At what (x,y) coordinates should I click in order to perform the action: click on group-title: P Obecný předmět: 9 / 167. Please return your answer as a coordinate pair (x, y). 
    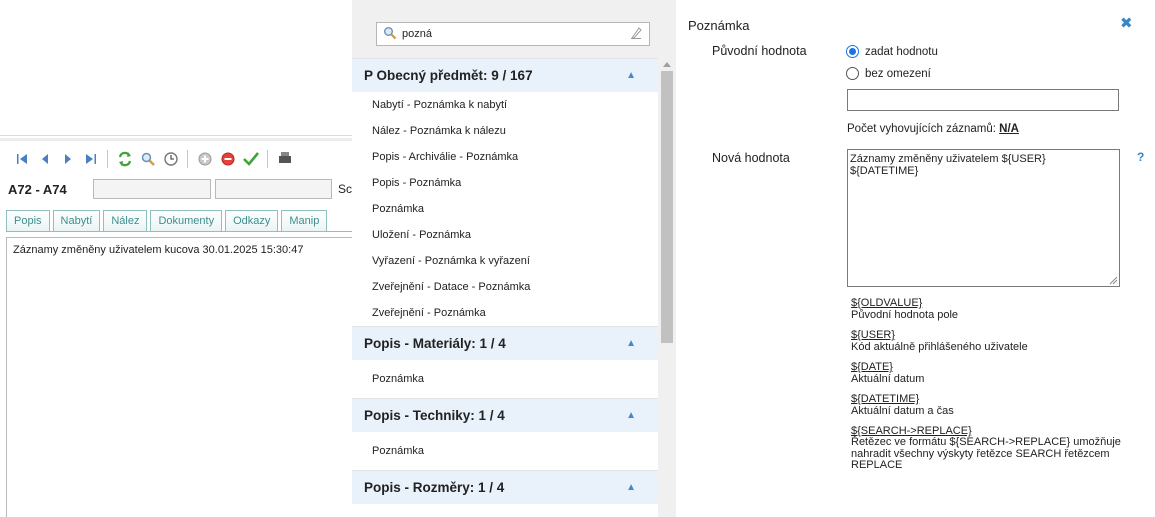
    Looking at the image, I should click on (448, 75).